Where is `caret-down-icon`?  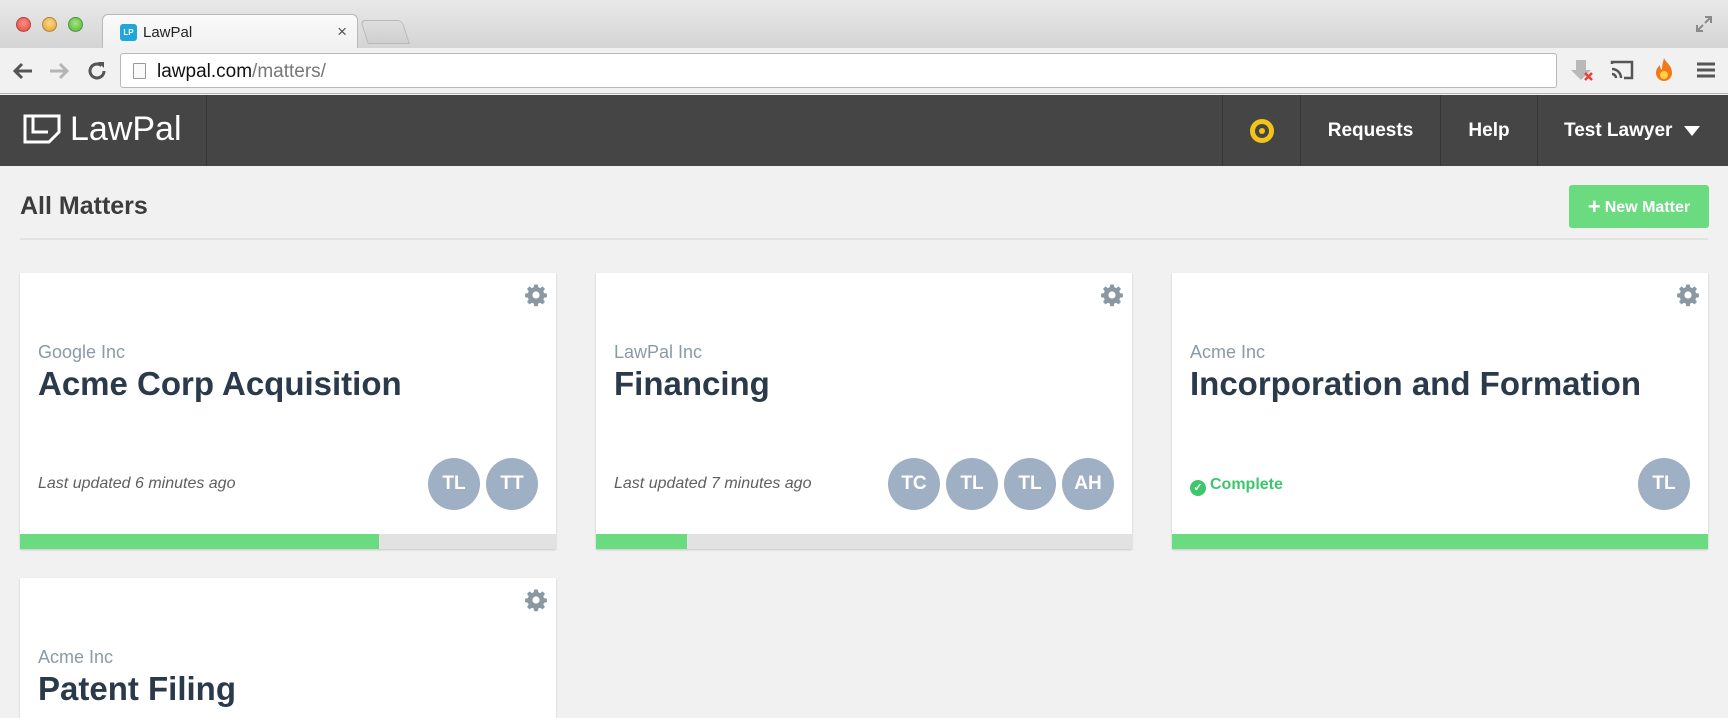
caret-down-icon is located at coordinates (1692, 130).